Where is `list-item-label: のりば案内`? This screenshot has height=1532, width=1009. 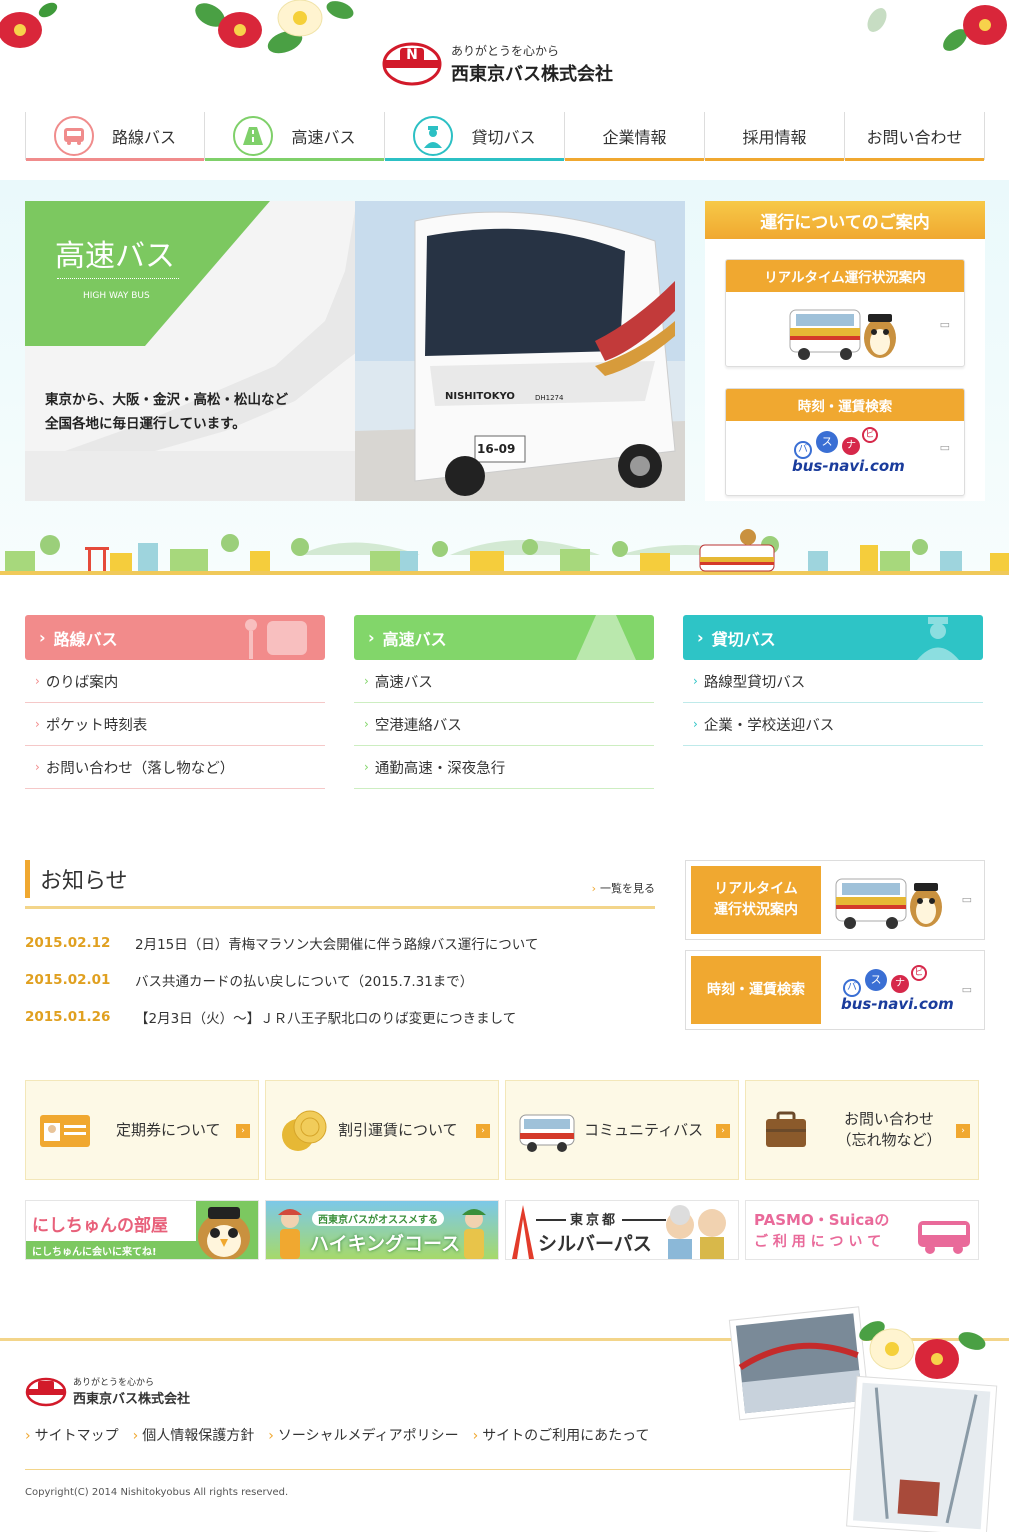 list-item-label: のりば案内 is located at coordinates (82, 682).